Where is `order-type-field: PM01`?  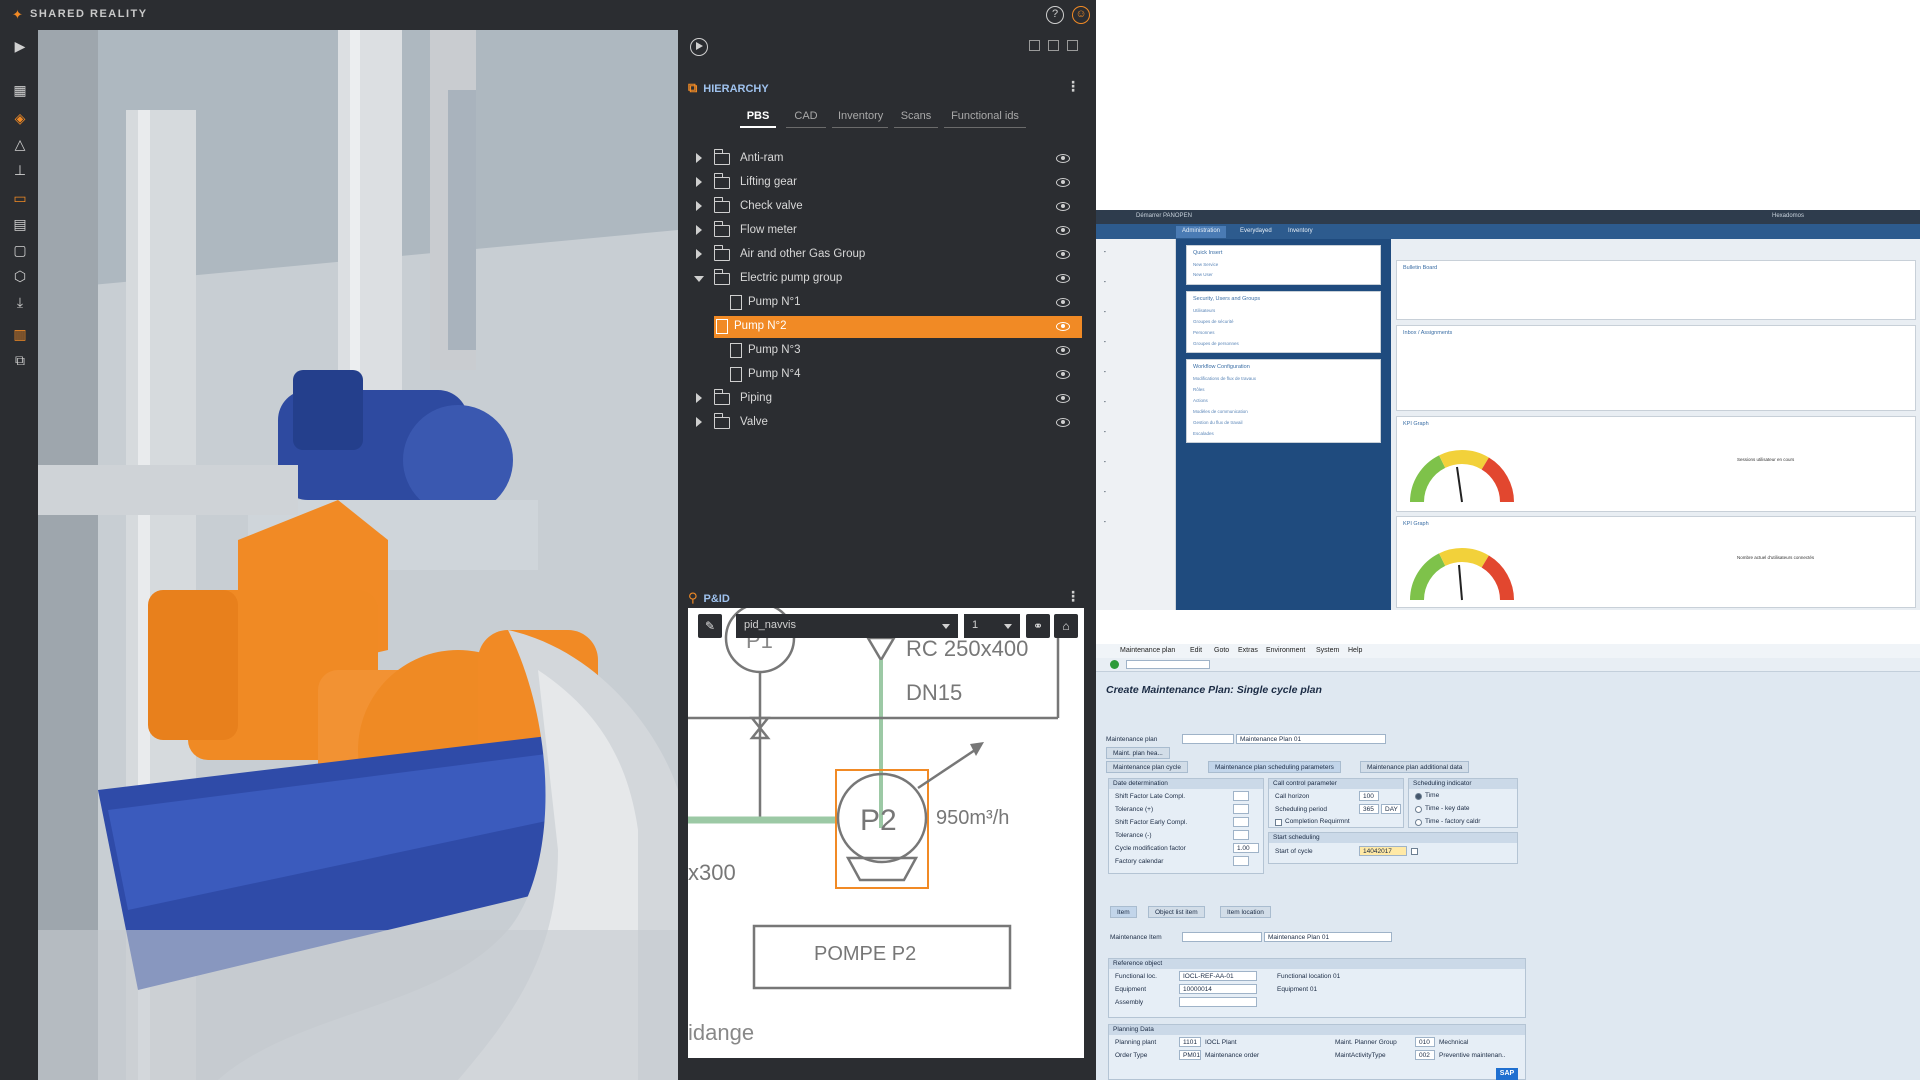 order-type-field: PM01 is located at coordinates (1190, 1055).